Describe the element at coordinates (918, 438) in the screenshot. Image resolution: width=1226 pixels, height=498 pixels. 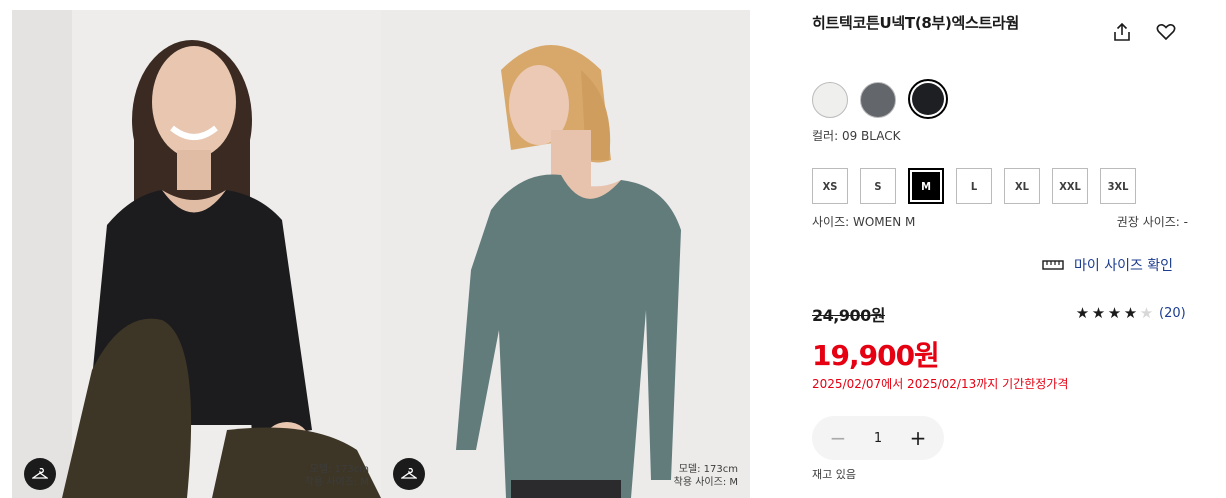
I see `increase-quantity-button: +` at that location.